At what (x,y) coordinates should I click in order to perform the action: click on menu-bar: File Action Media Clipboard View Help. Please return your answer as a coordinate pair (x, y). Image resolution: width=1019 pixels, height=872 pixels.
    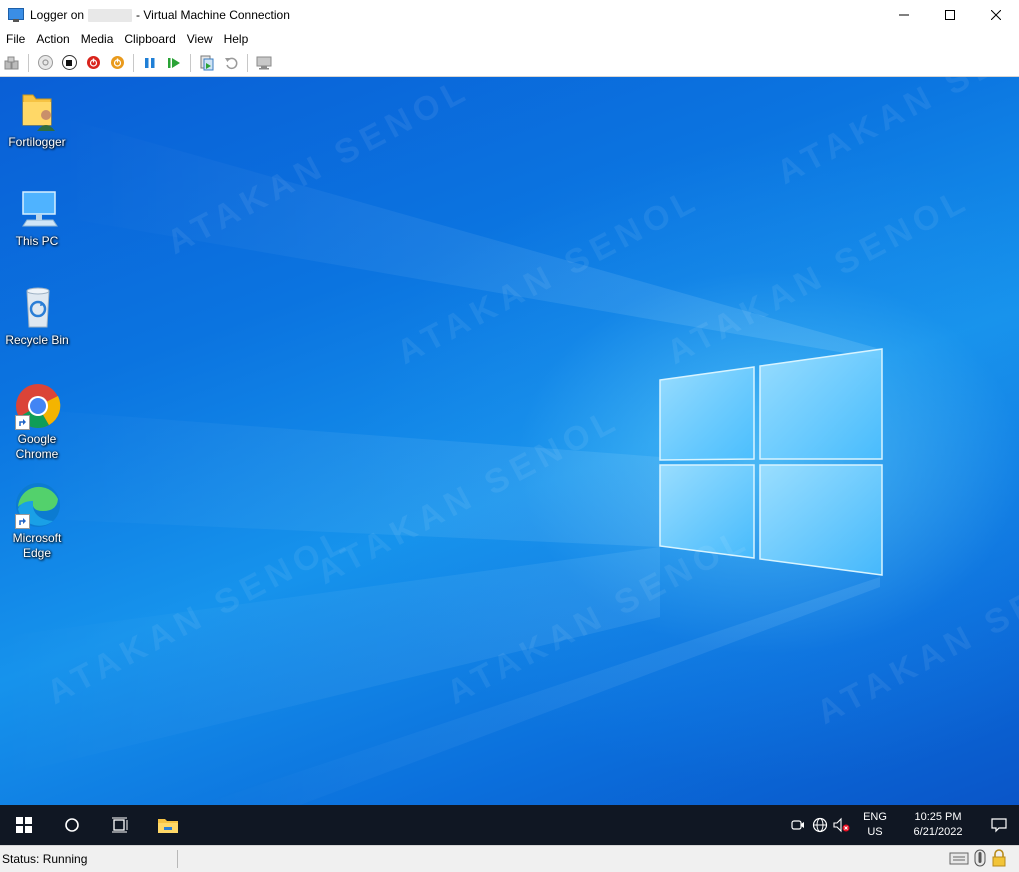
    Looking at the image, I should click on (127, 39).